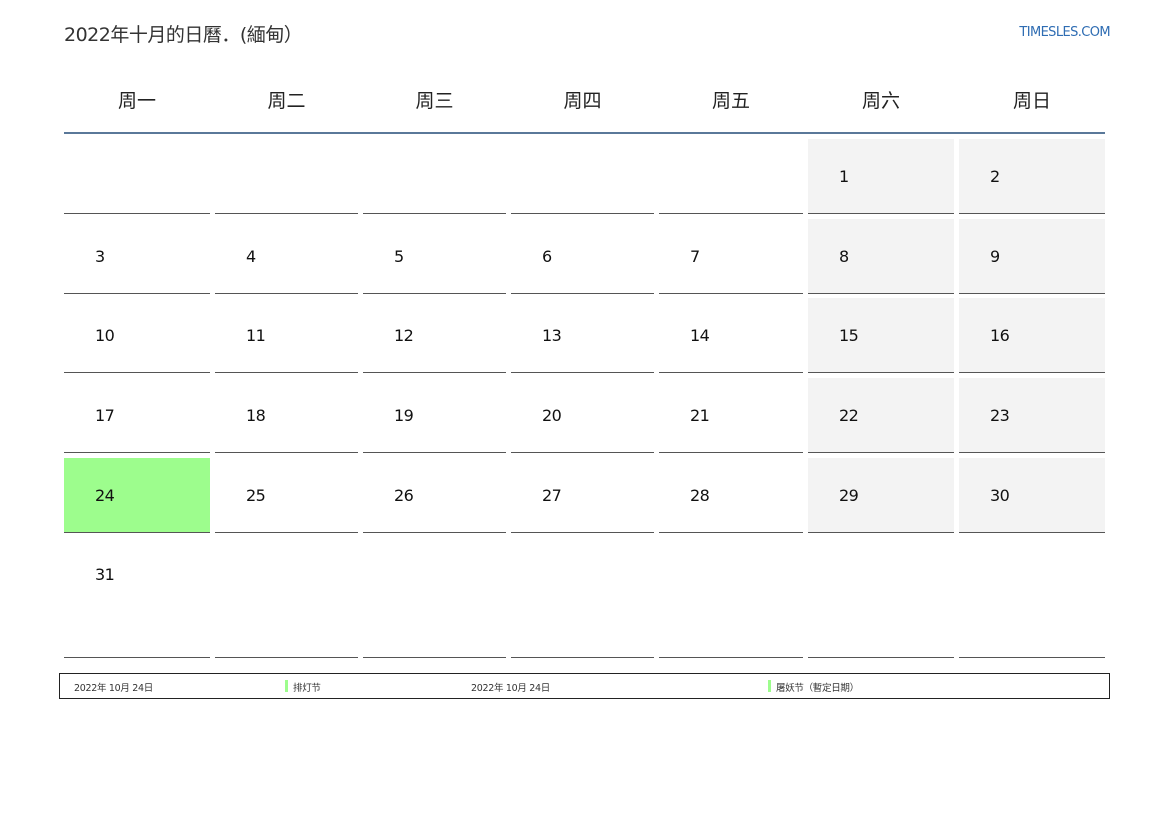  Describe the element at coordinates (1031, 101) in the screenshot. I see `weekday-sun: 周日` at that location.